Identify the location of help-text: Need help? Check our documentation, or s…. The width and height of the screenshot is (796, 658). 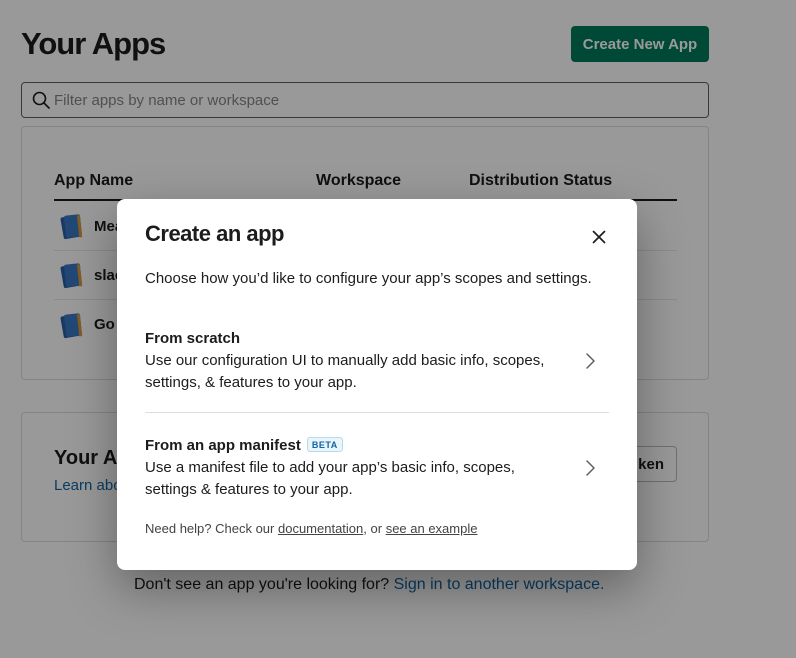
(311, 528).